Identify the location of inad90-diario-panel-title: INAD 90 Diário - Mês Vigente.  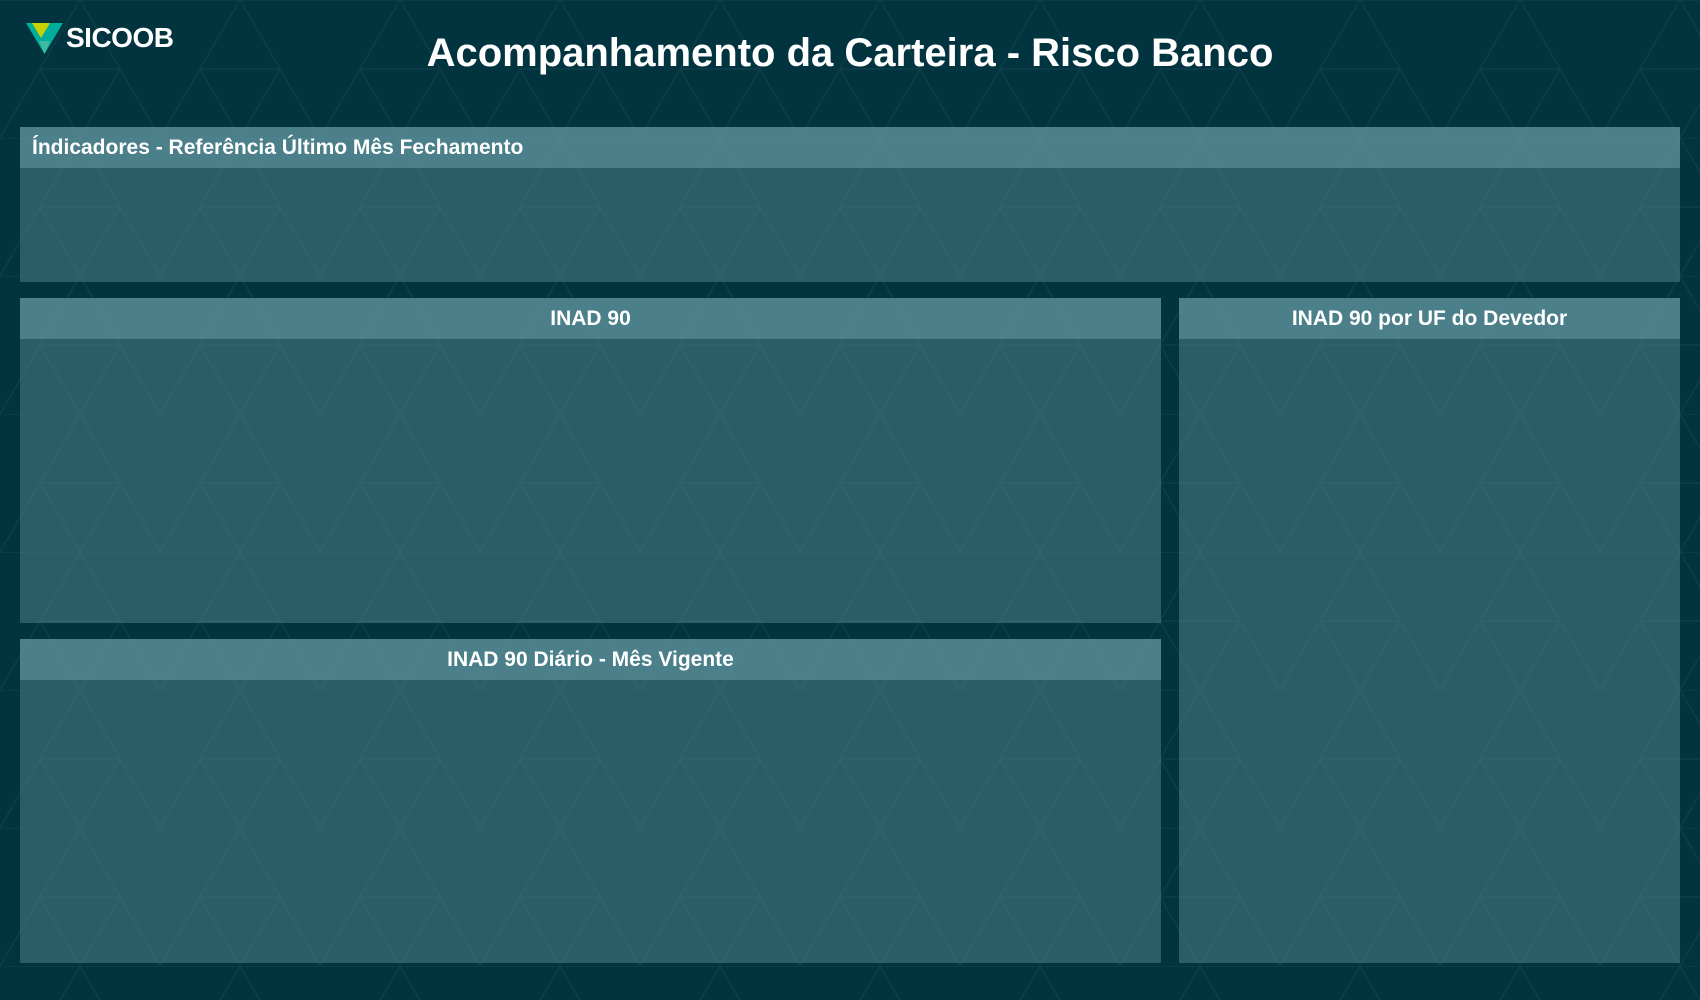
(590, 659).